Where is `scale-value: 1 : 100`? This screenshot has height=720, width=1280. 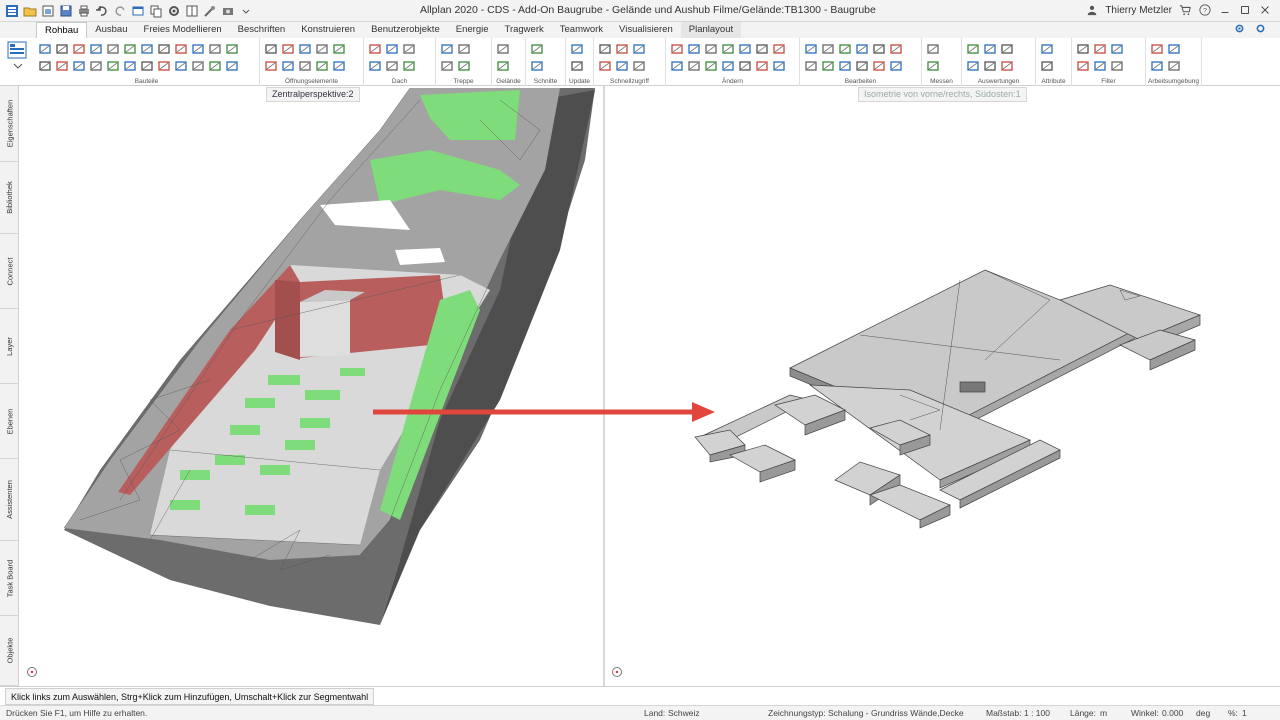
scale-value: 1 : 100 is located at coordinates (1037, 713).